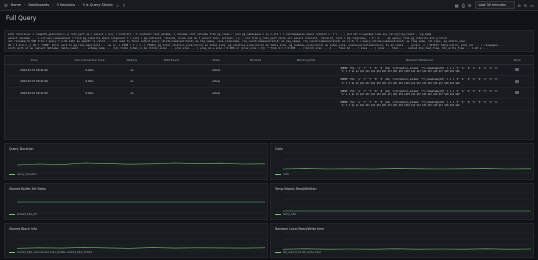 This screenshot has height=260, width=538. I want to click on star-icon: ☆, so click(118, 5).